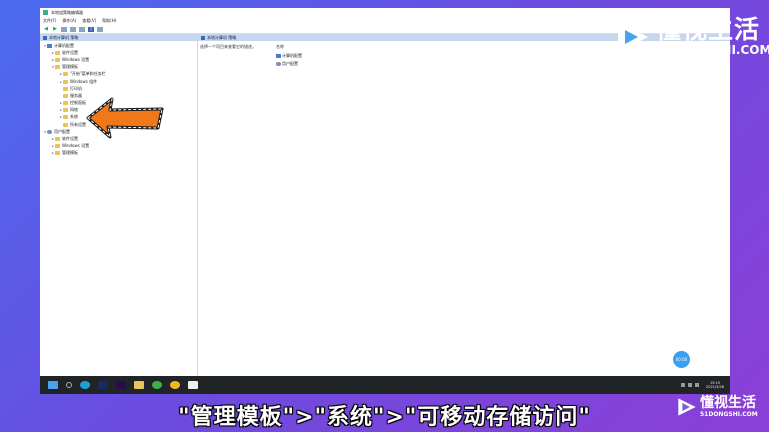 Image resolution: width=769 pixels, height=432 pixels. What do you see at coordinates (292, 55) in the screenshot?
I see `list-item-label: 计算机配置` at bounding box center [292, 55].